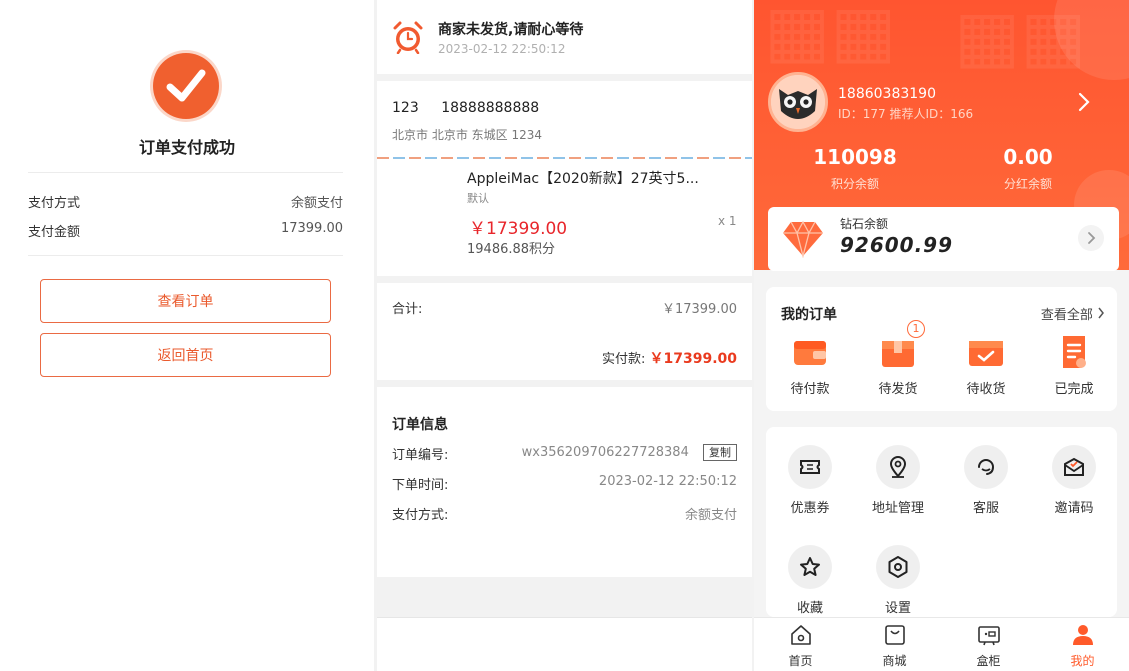  What do you see at coordinates (894, 646) in the screenshot?
I see `tab-shop: 商城` at bounding box center [894, 646].